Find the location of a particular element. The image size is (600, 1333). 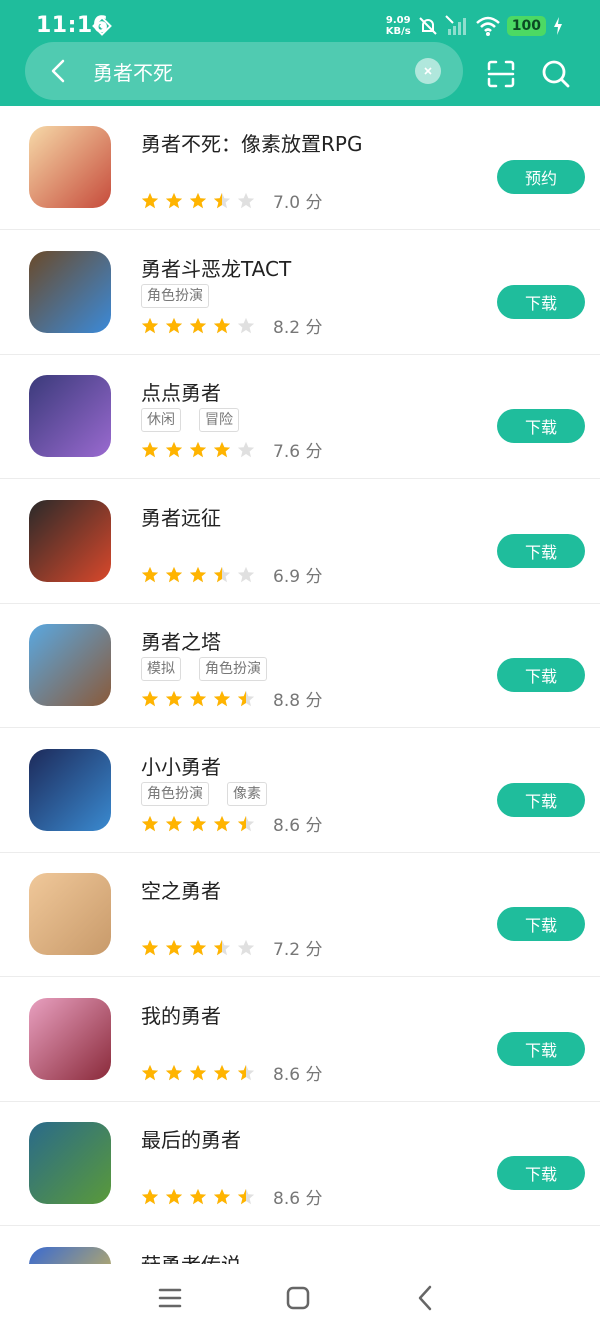

category-tag: 休闲 is located at coordinates (161, 420).